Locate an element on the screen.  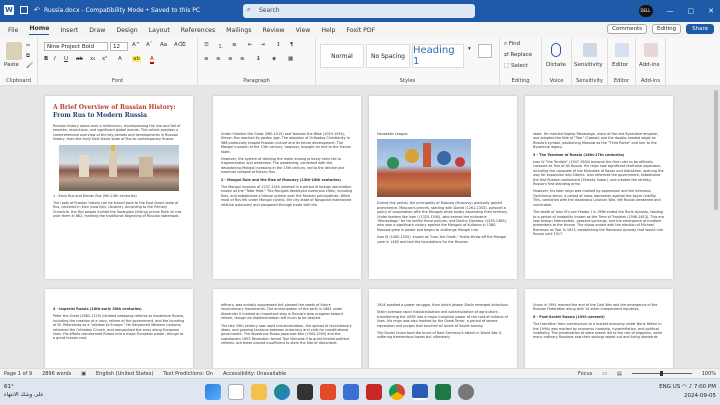
find-button: ⌕ Find is located at coordinates (512, 44).